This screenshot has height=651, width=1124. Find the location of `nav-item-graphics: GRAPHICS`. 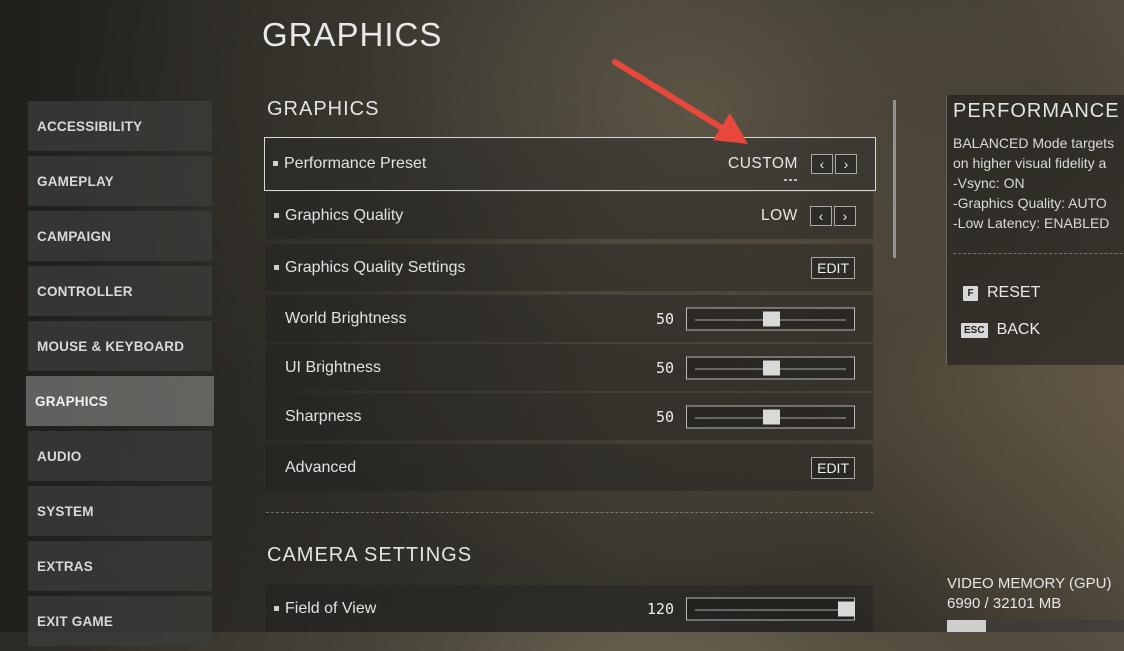

nav-item-graphics: GRAPHICS is located at coordinates (120, 401).